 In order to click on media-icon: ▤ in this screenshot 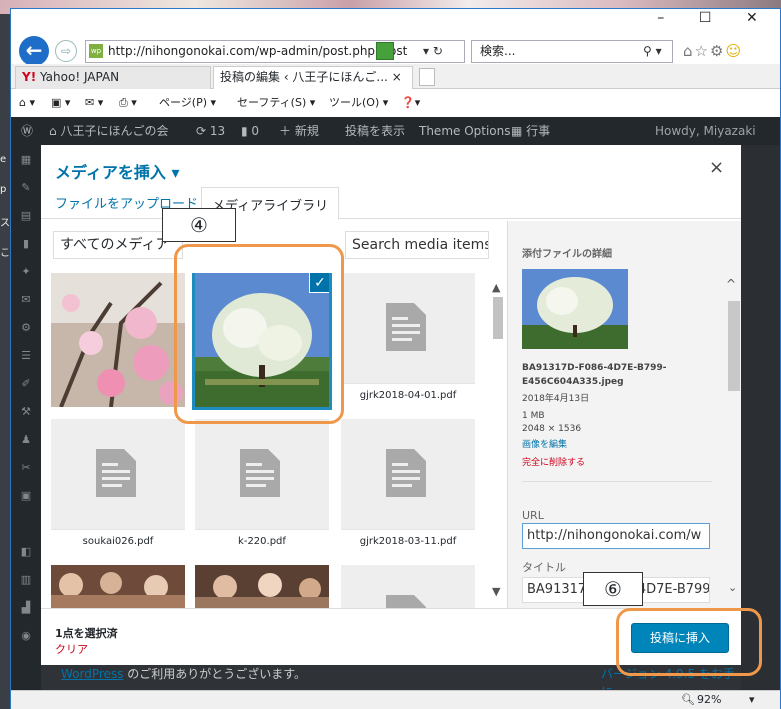, I will do `click(26, 216)`.